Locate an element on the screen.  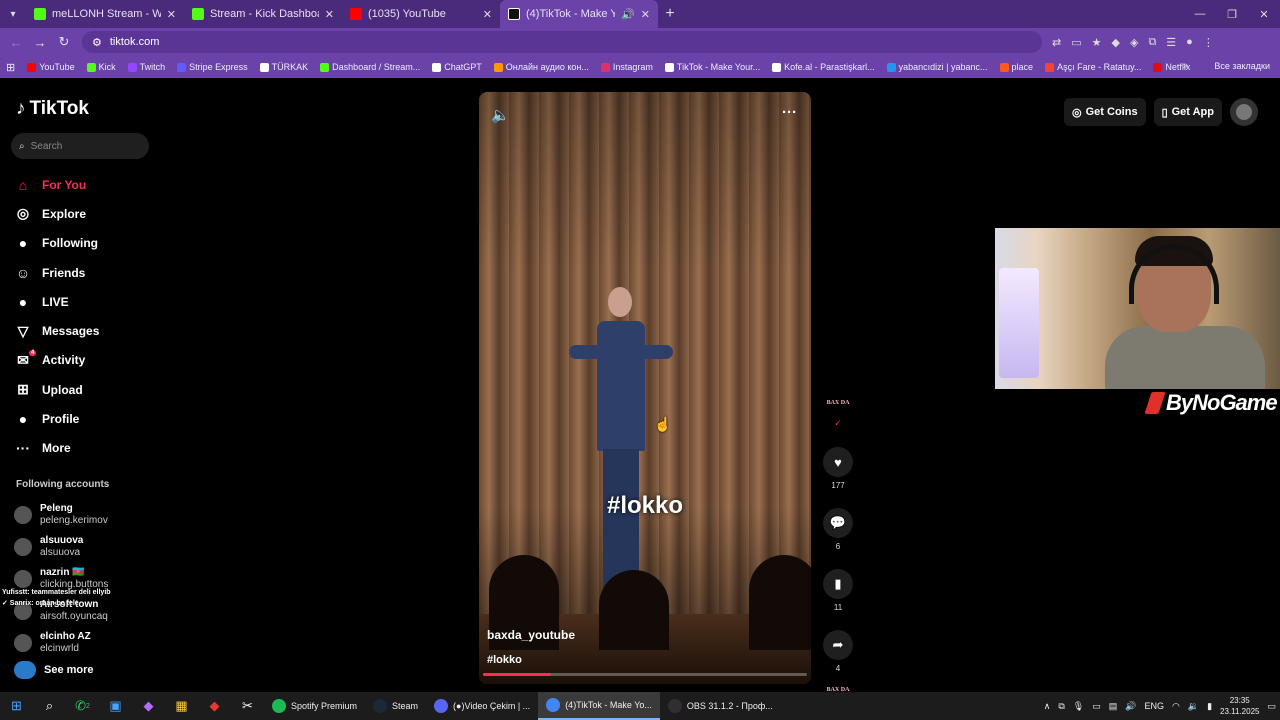
bookmark-item: place is located at coordinates (1016, 67).